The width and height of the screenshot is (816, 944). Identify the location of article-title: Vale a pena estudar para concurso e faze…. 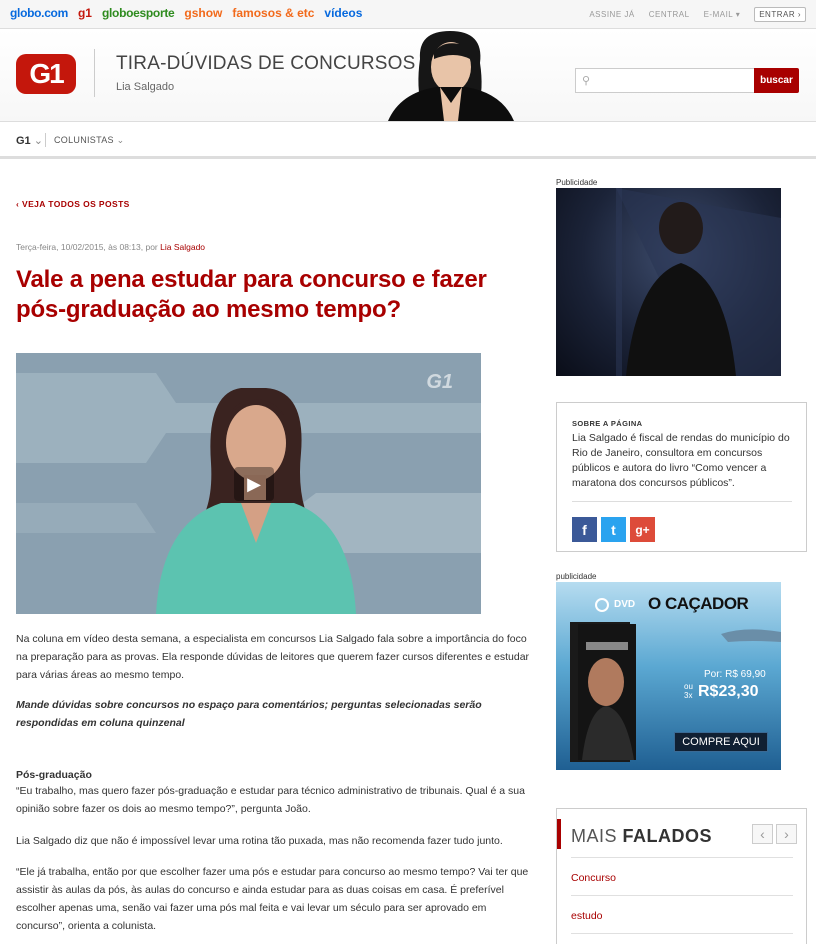
(251, 294).